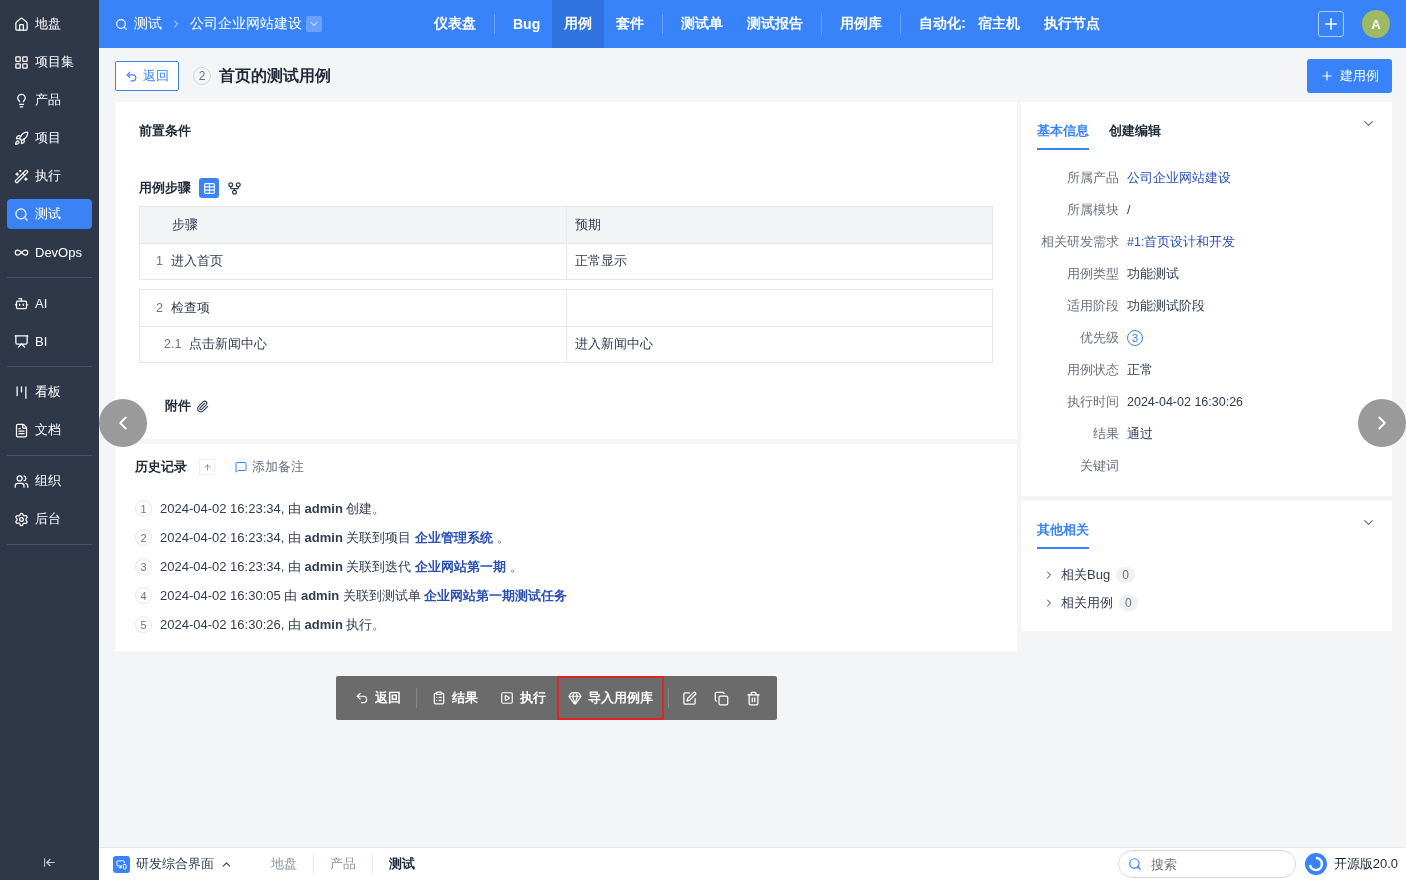  What do you see at coordinates (216, 344) in the screenshot?
I see `step-text: 2.1 点击新闻中心` at bounding box center [216, 344].